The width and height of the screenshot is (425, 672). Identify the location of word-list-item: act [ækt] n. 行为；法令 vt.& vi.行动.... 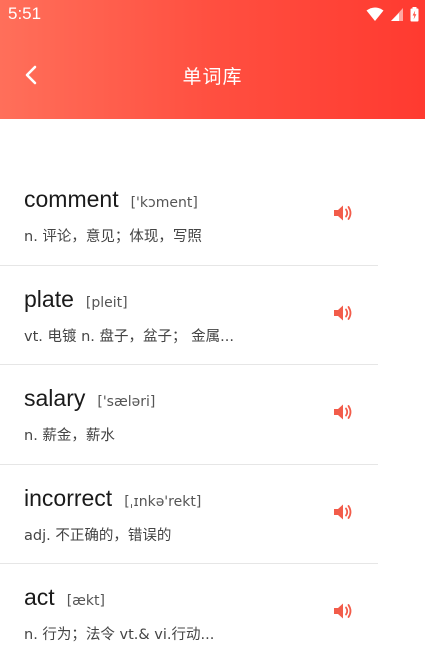
(212, 614).